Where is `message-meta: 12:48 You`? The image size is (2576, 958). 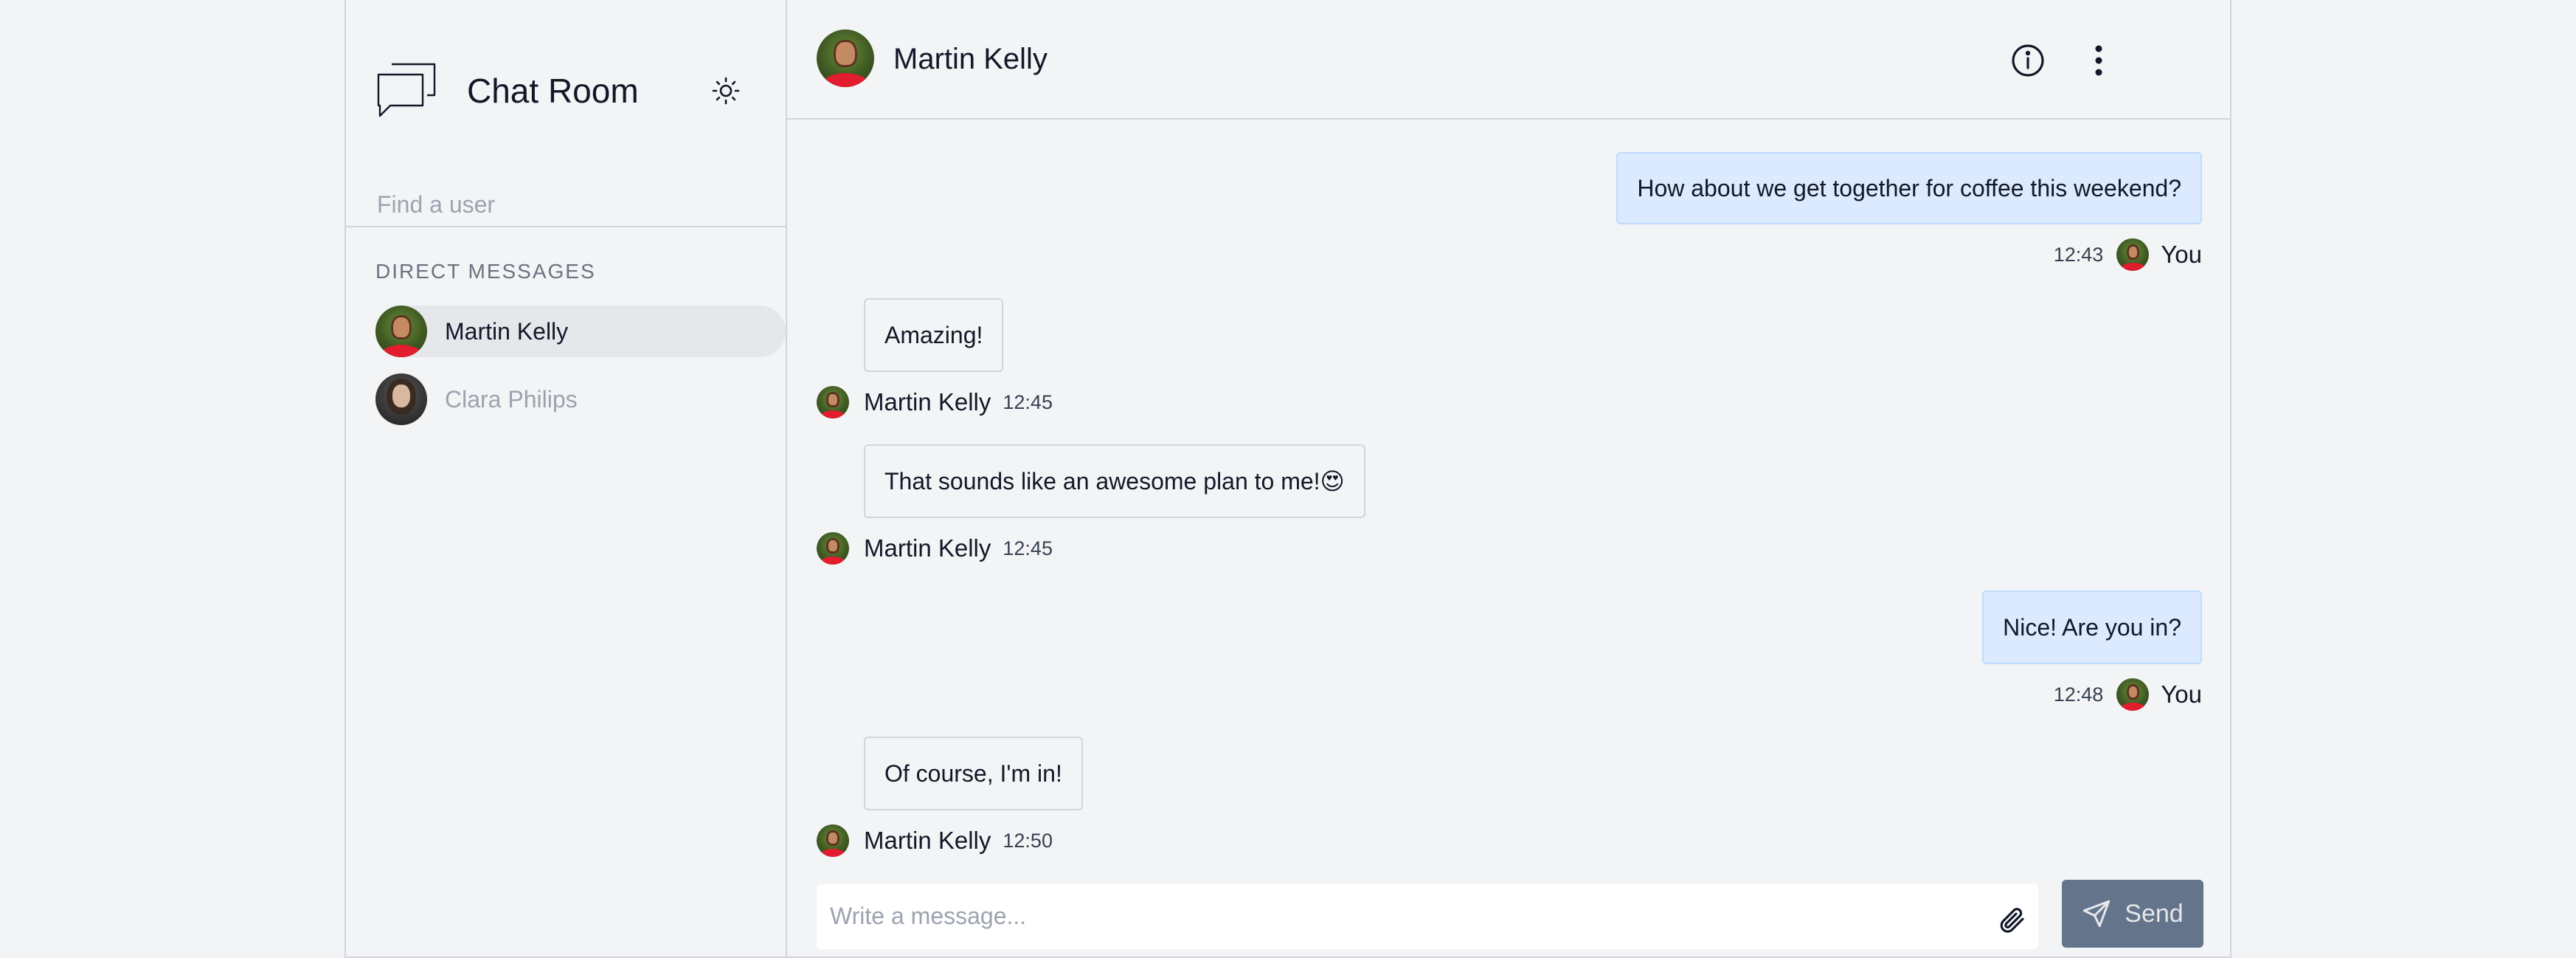
message-meta: 12:48 You is located at coordinates (2128, 695).